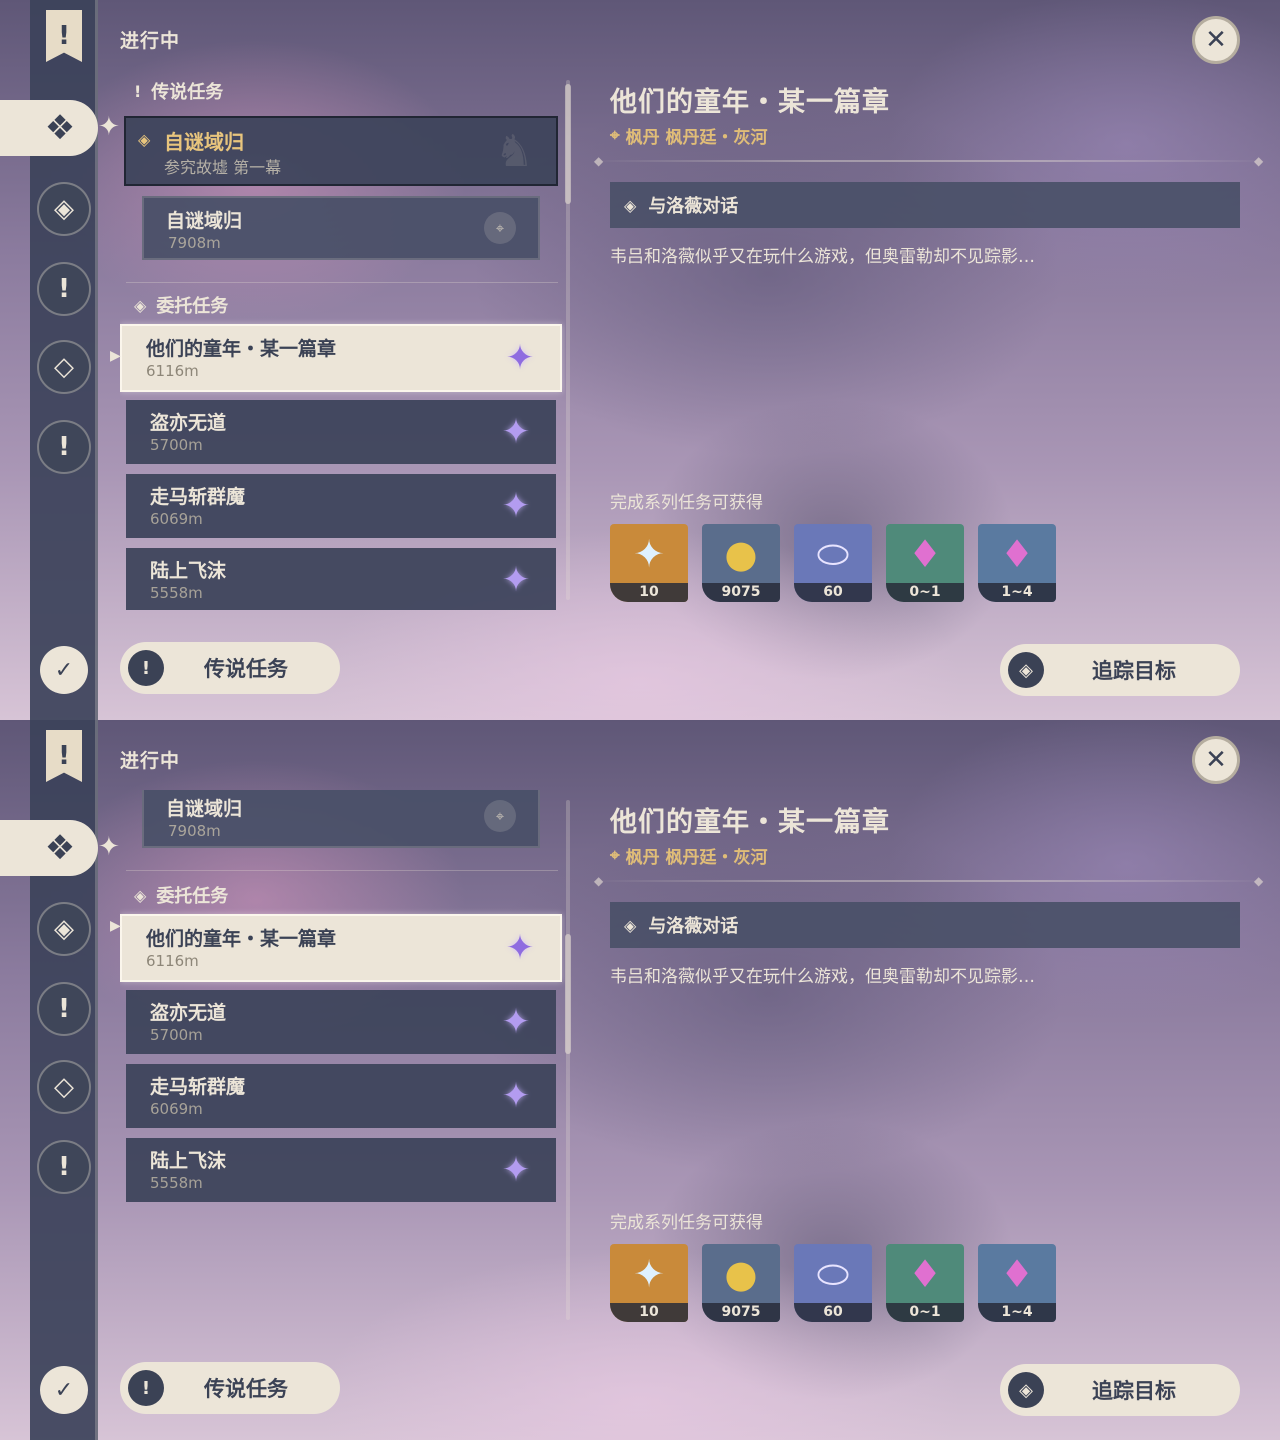  I want to click on divider, so click(342, 282).